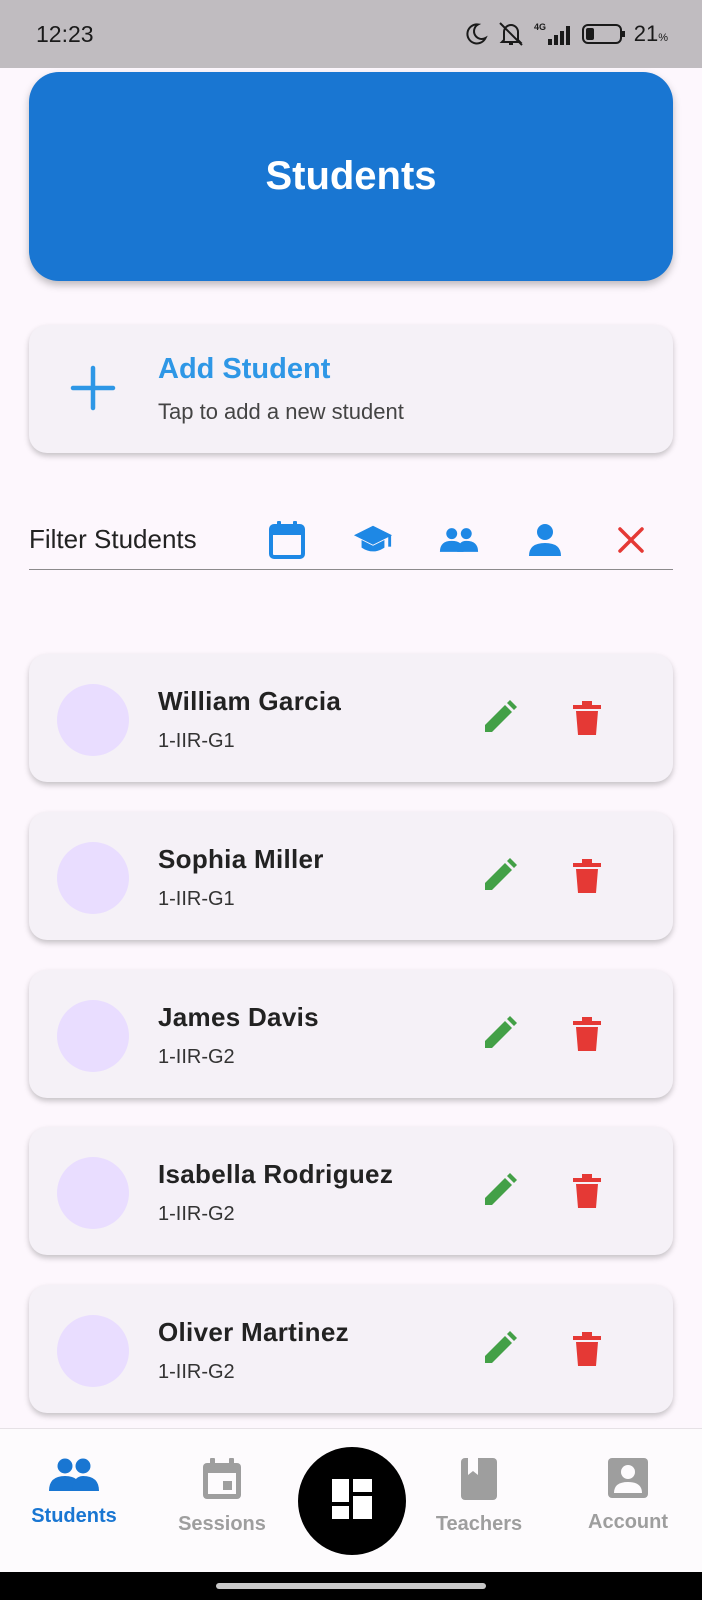  I want to click on nav-item-teachers: Teachers, so click(479, 1496).